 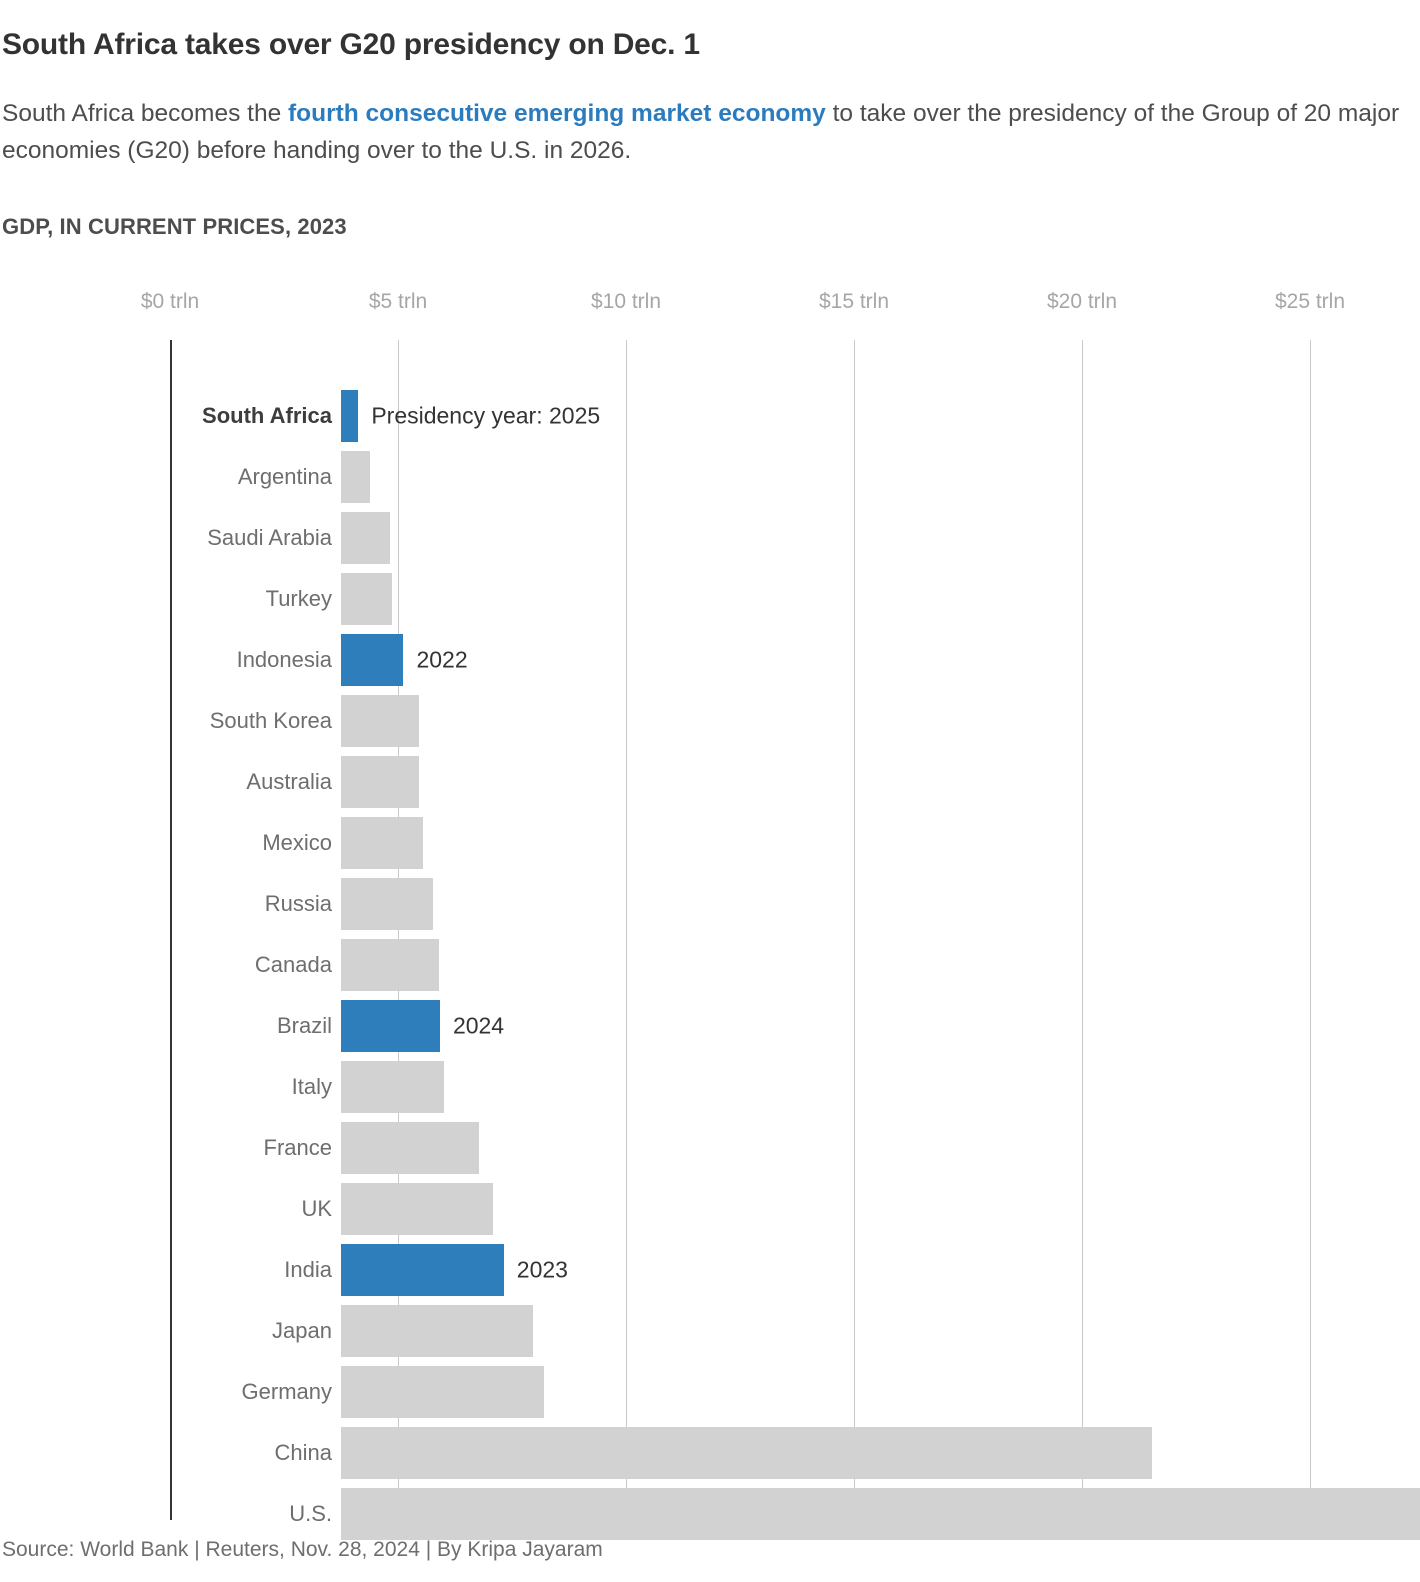 I want to click on bar-row: Russia, so click(x=795, y=904).